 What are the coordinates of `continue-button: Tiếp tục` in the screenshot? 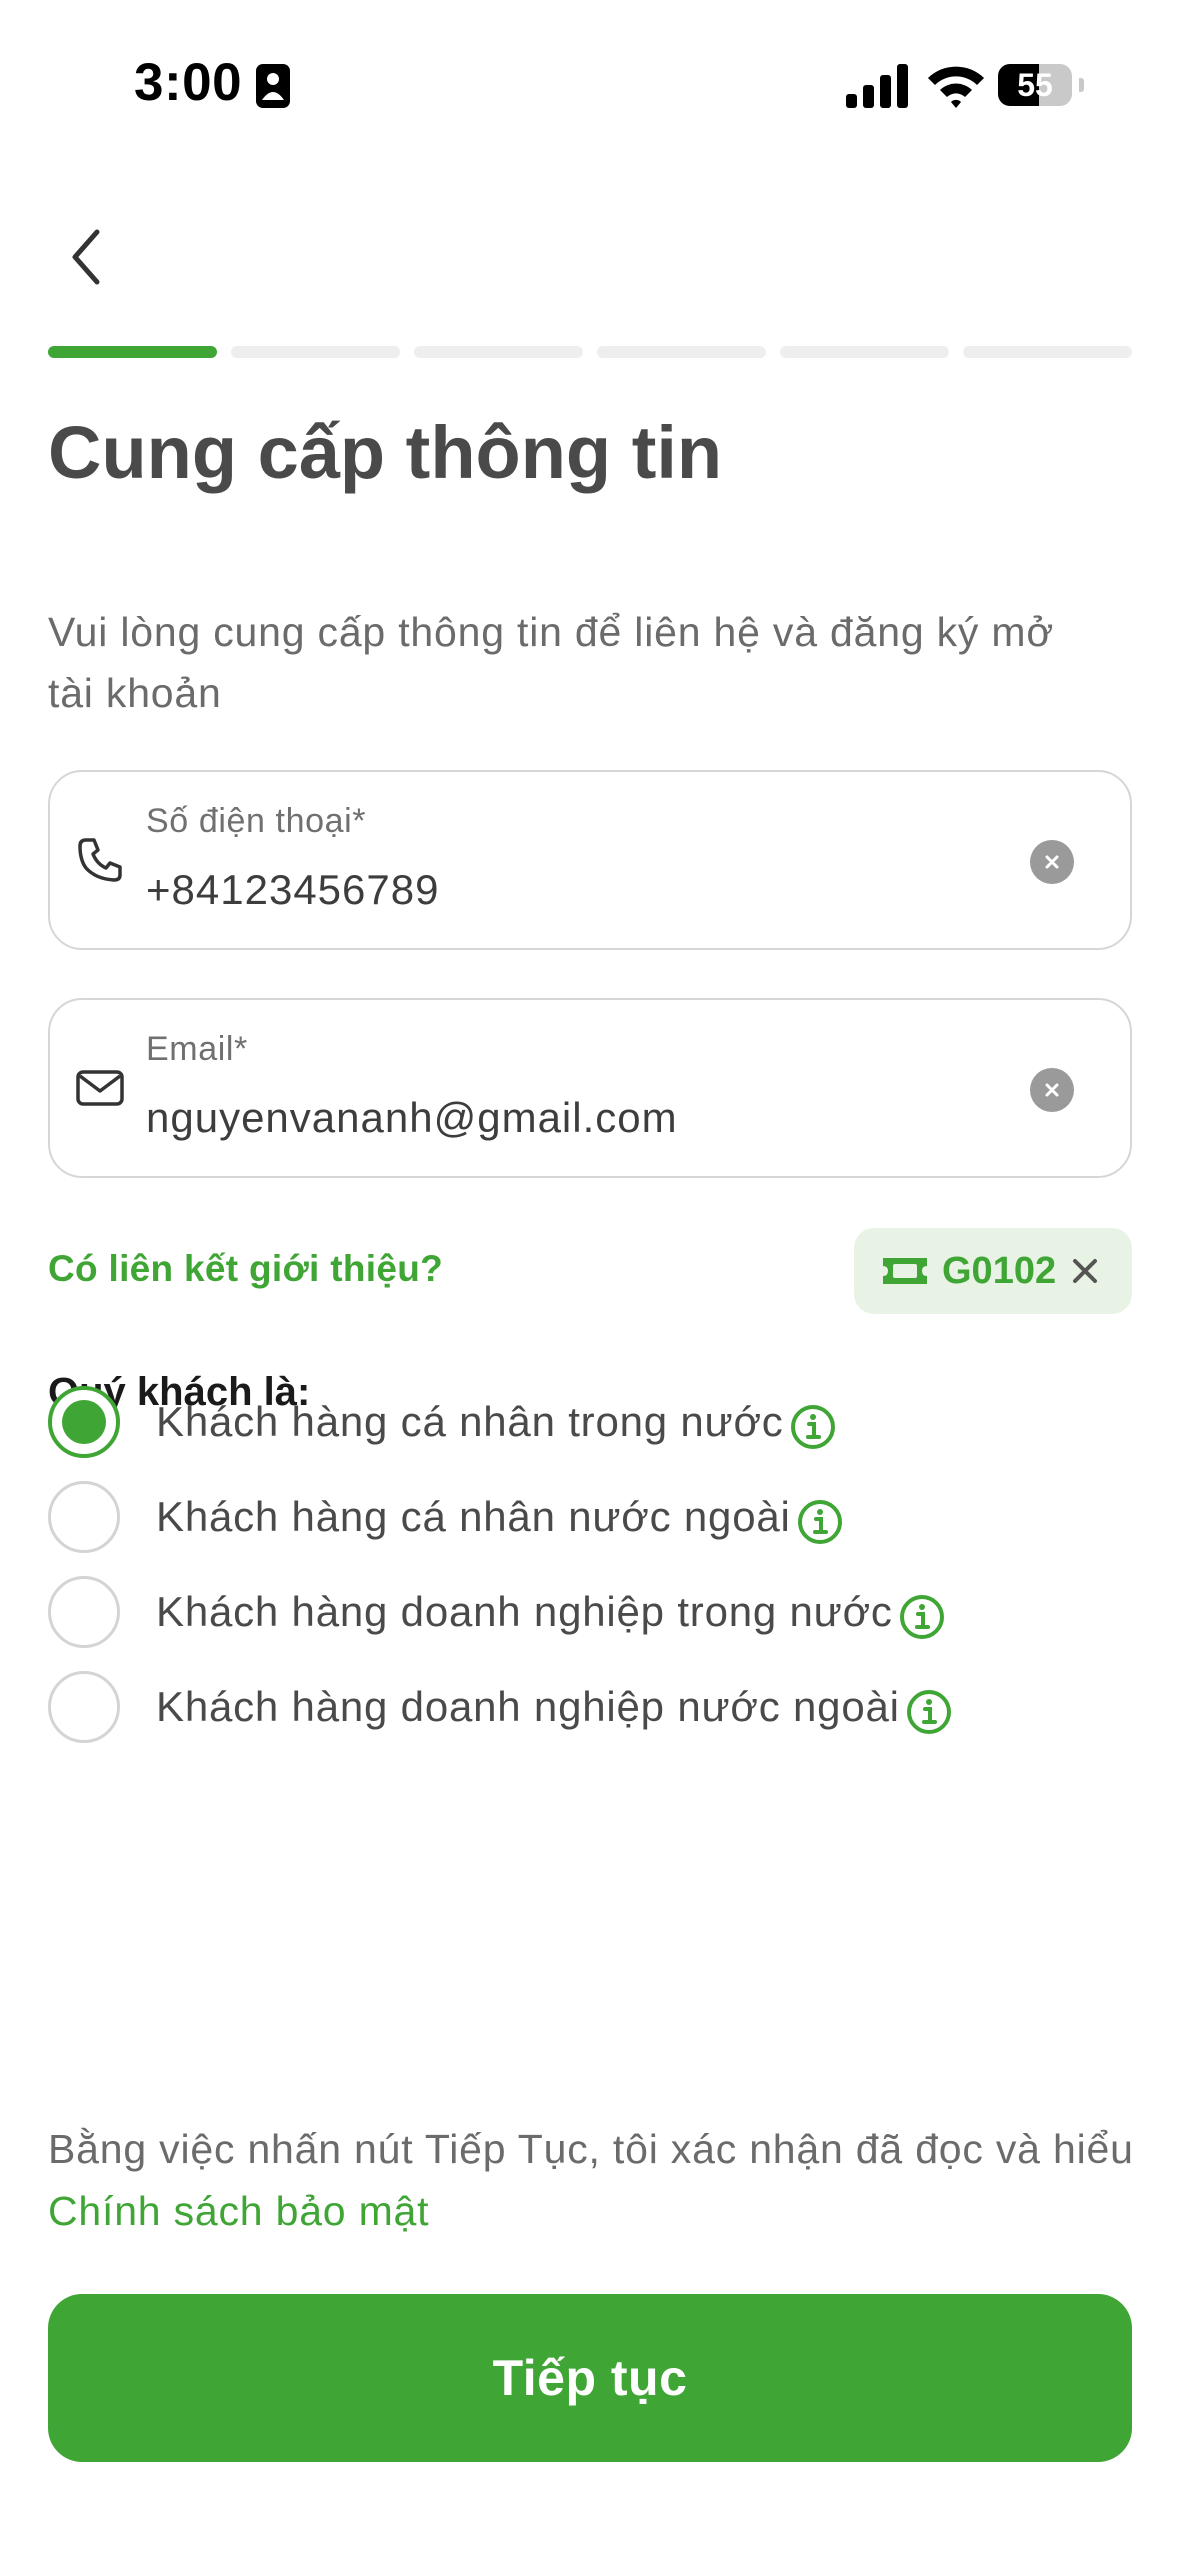 It's located at (590, 2378).